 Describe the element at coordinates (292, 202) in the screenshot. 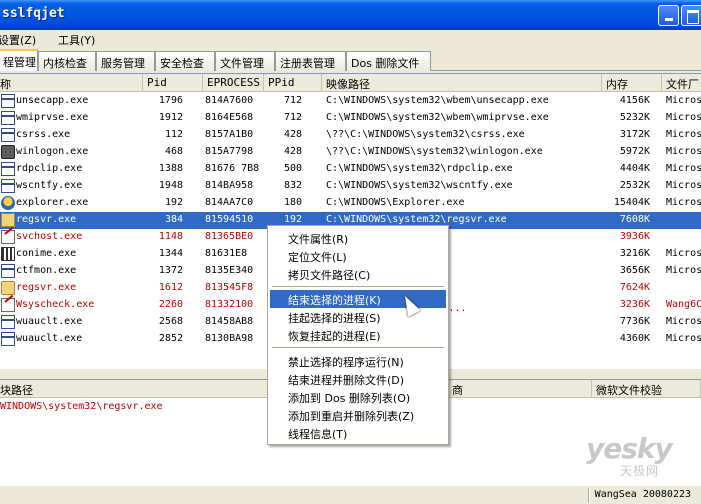

I see `cell-ppid: 180` at that location.